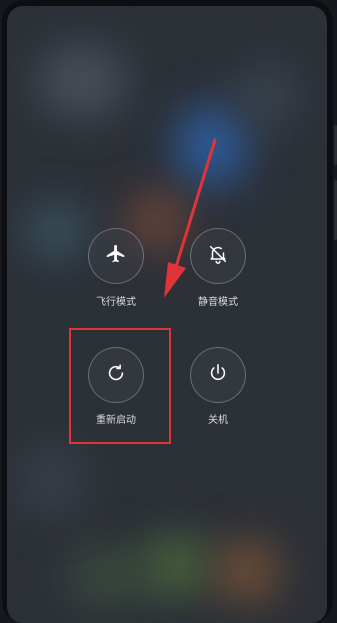 The image size is (337, 623). I want to click on airplane-icon, so click(116, 256).